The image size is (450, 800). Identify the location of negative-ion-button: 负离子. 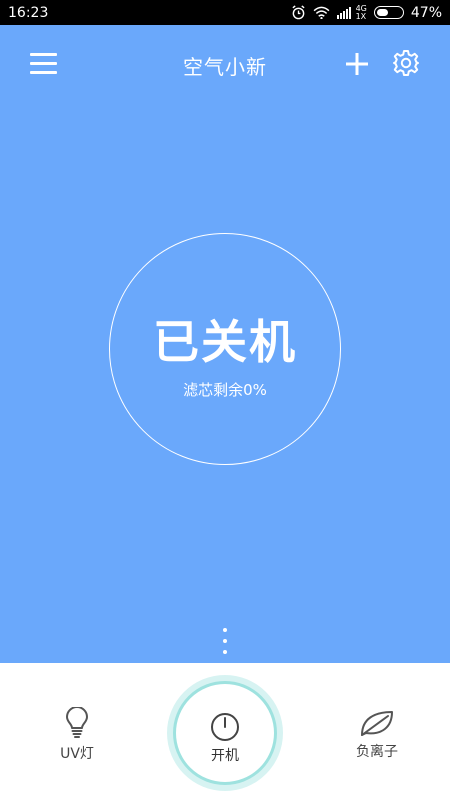
(377, 735).